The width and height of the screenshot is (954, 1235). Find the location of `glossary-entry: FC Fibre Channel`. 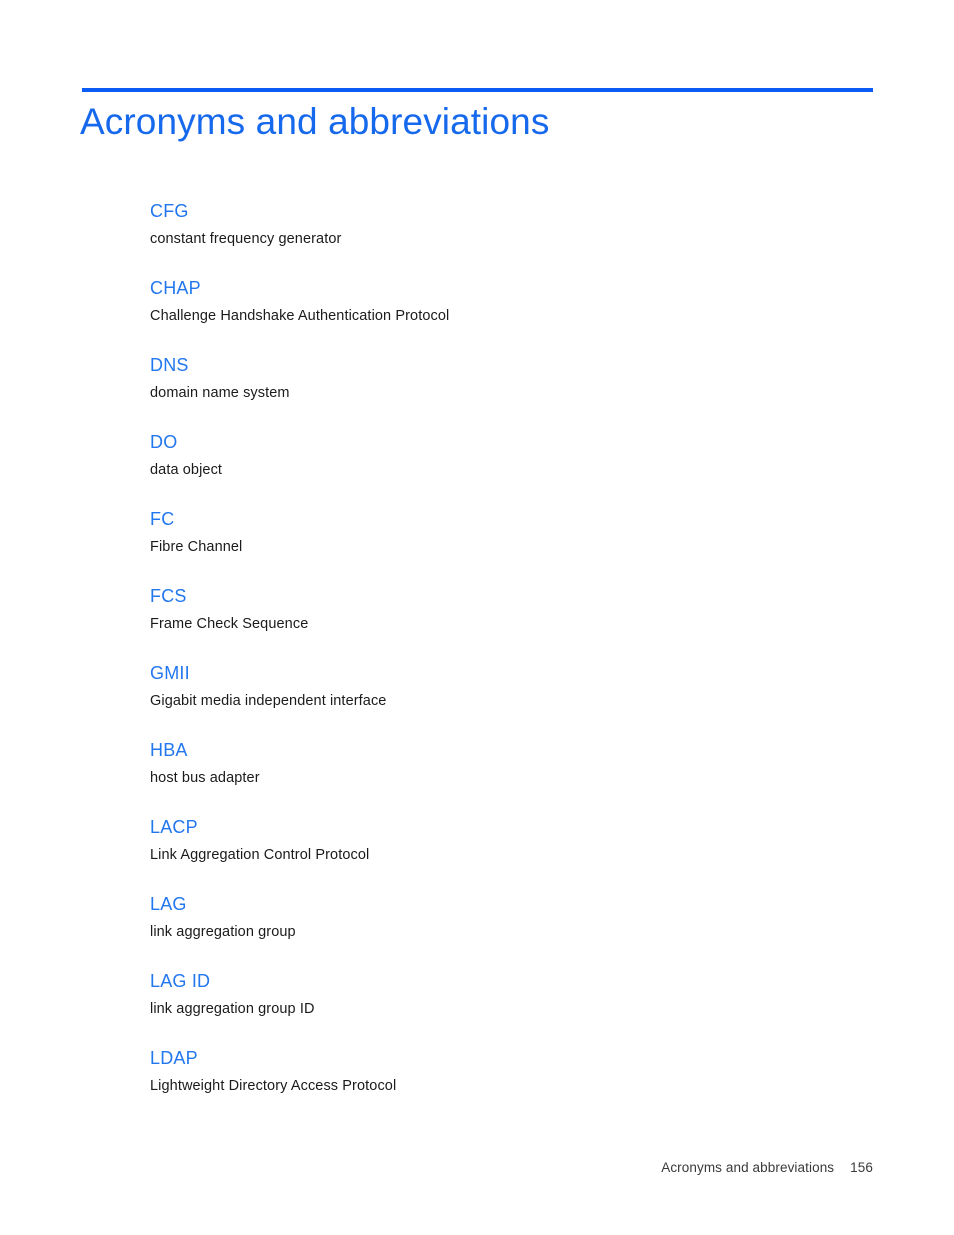

glossary-entry: FC Fibre Channel is located at coordinates (500, 532).